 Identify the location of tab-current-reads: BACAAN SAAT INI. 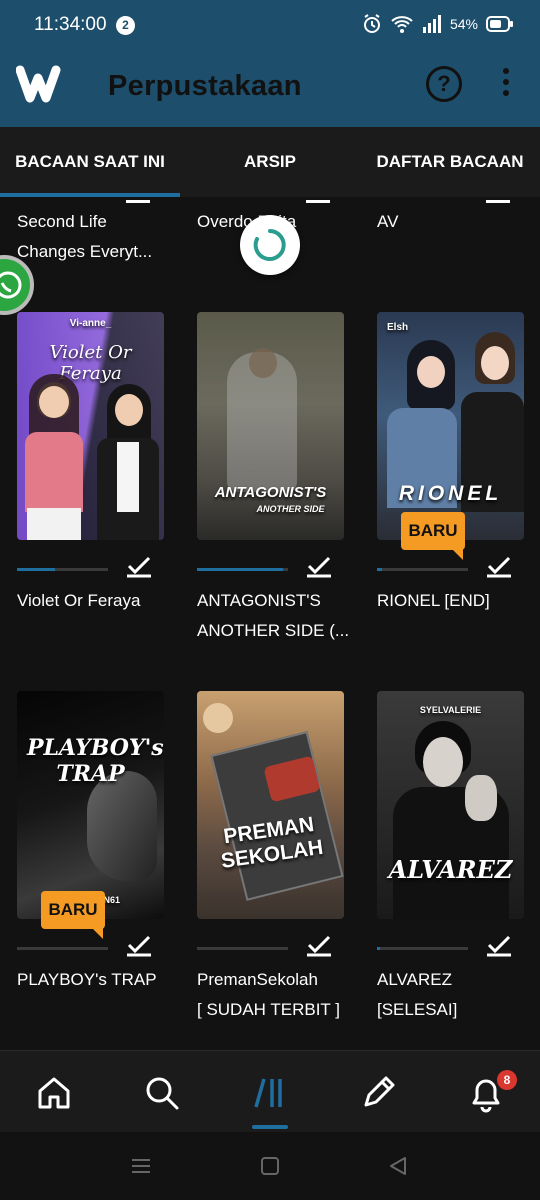
(90, 162).